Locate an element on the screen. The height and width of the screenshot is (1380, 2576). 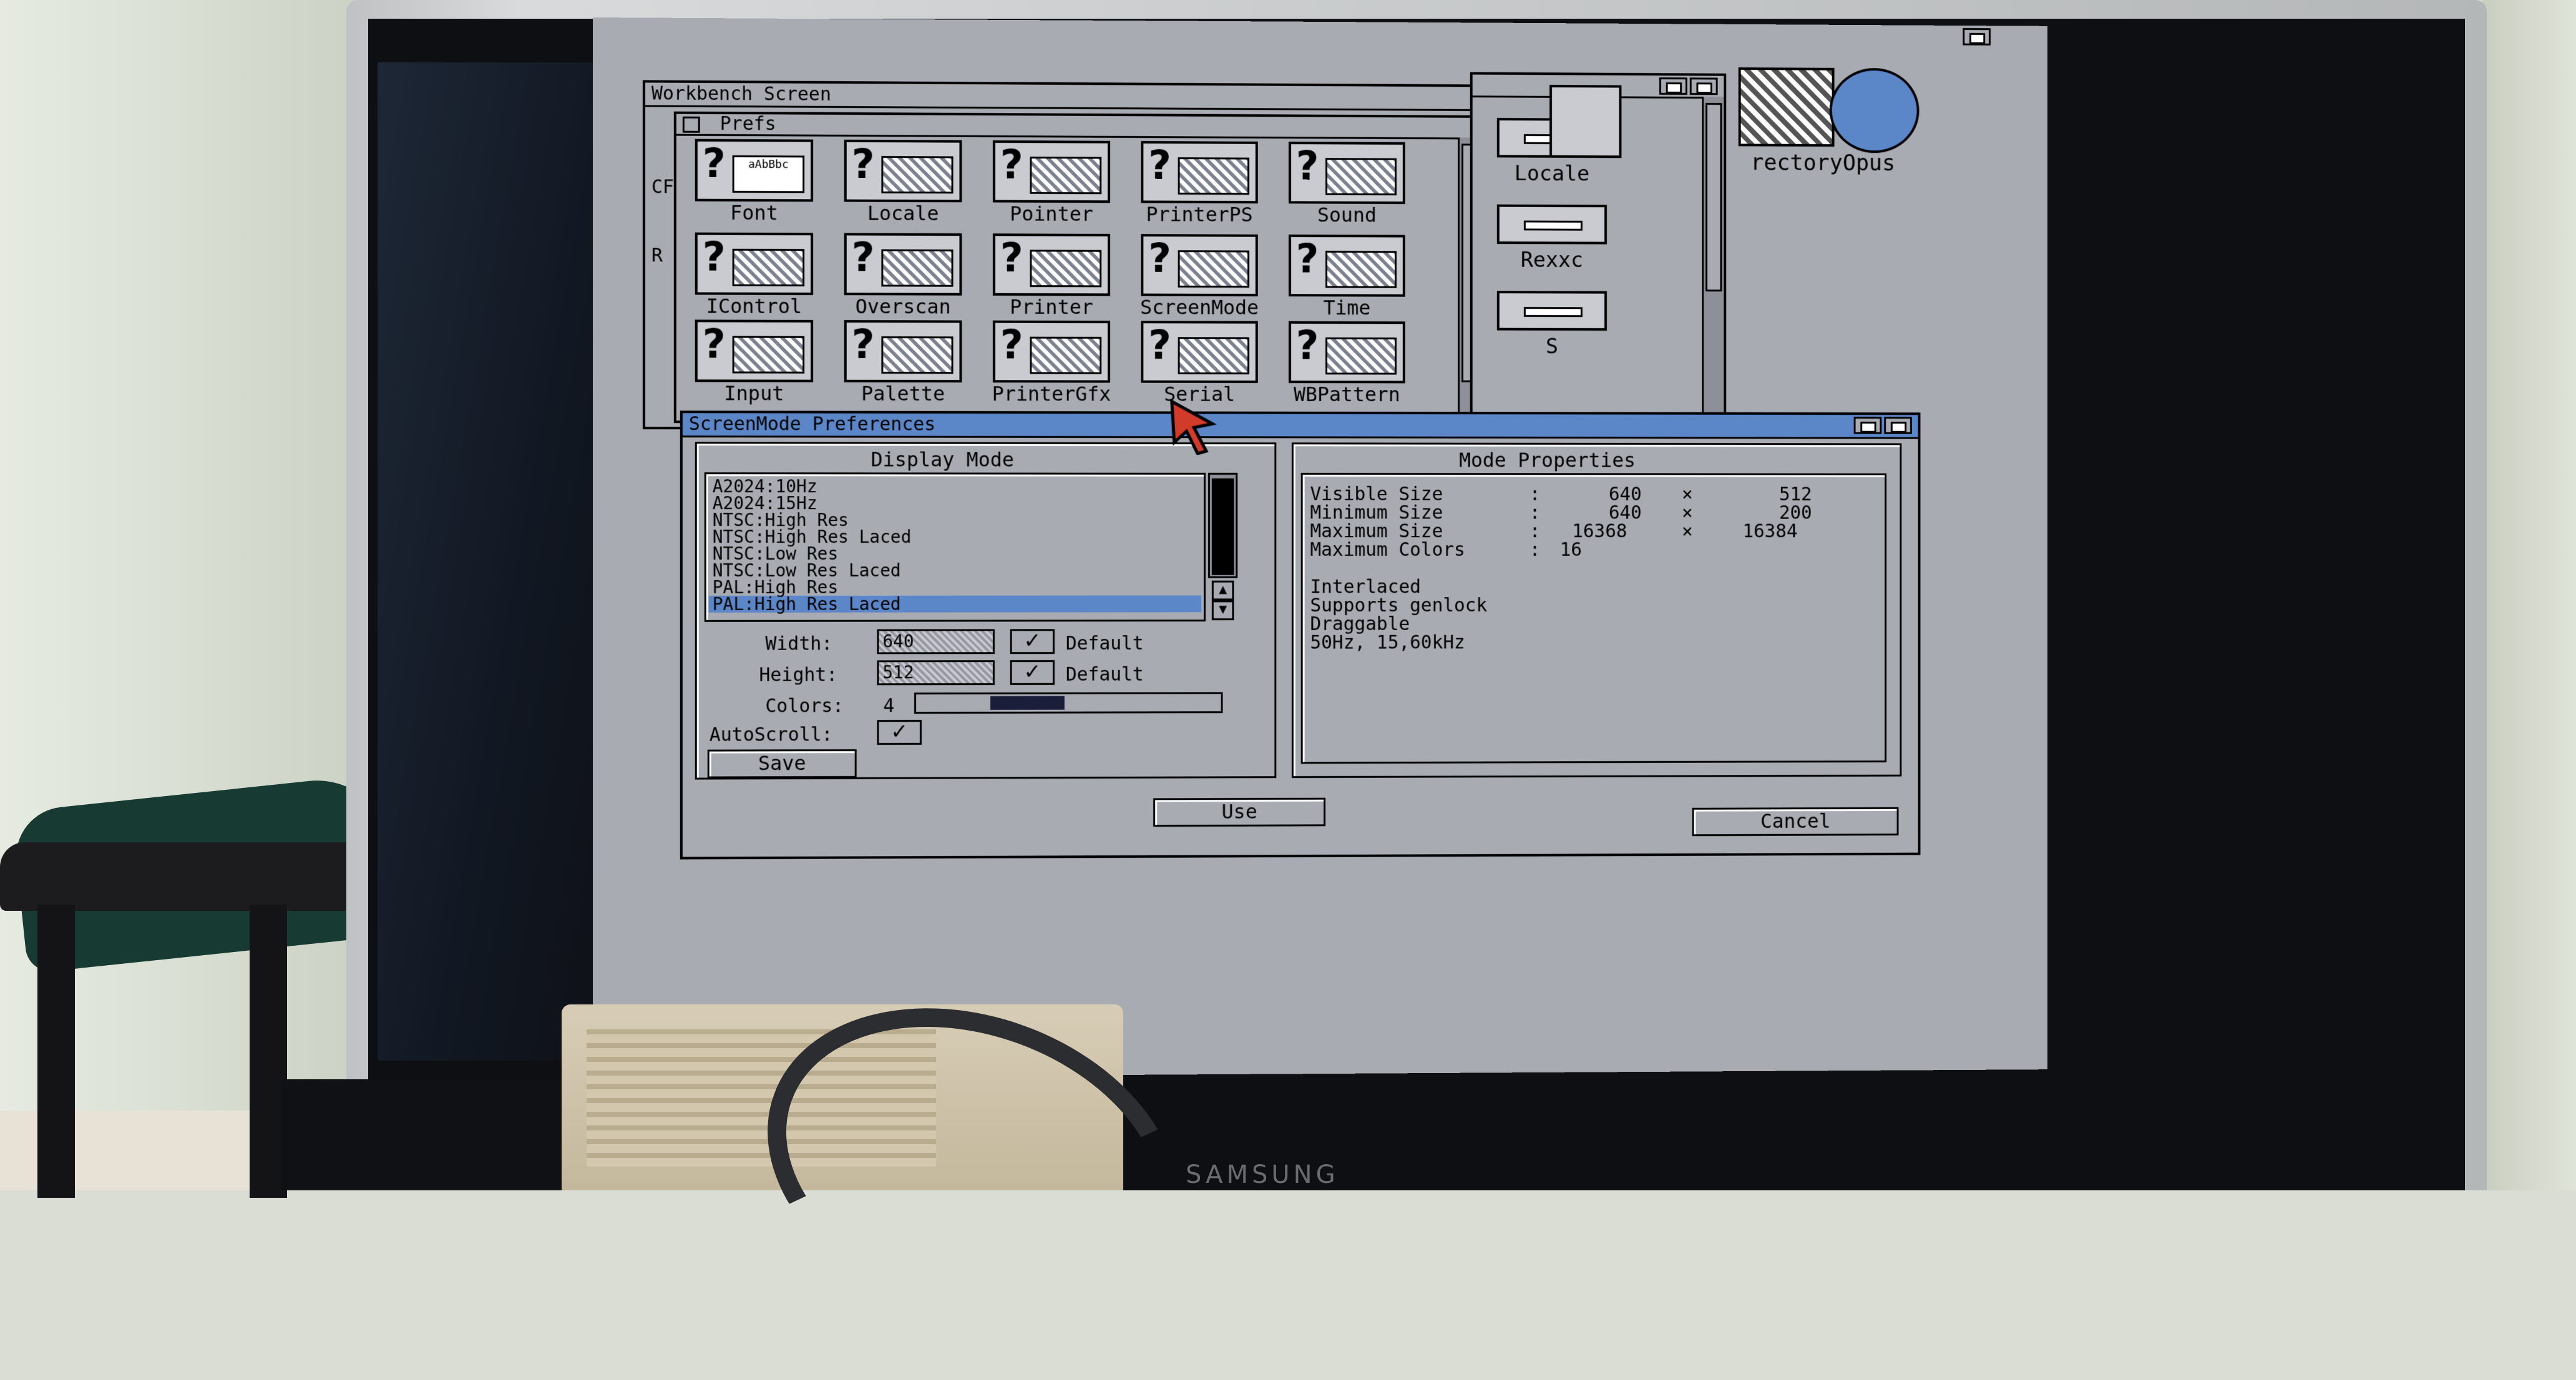
drawer-zoom-gadget is located at coordinates (1673, 86).